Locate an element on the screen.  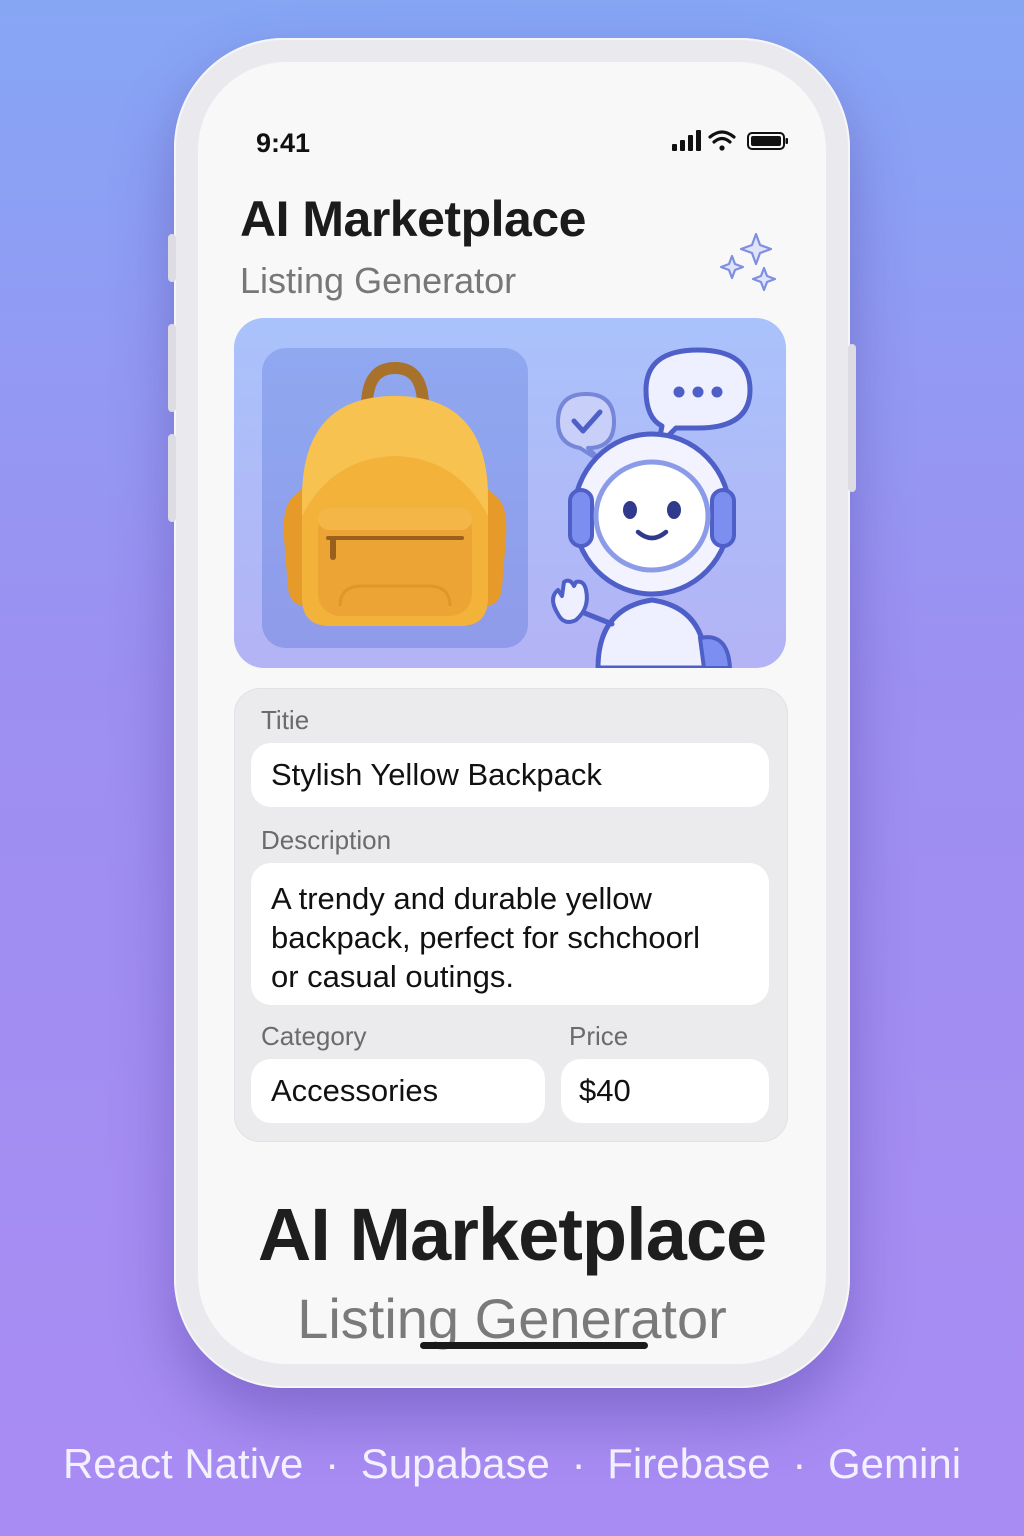
tech-item: React Native is located at coordinates (183, 1463).